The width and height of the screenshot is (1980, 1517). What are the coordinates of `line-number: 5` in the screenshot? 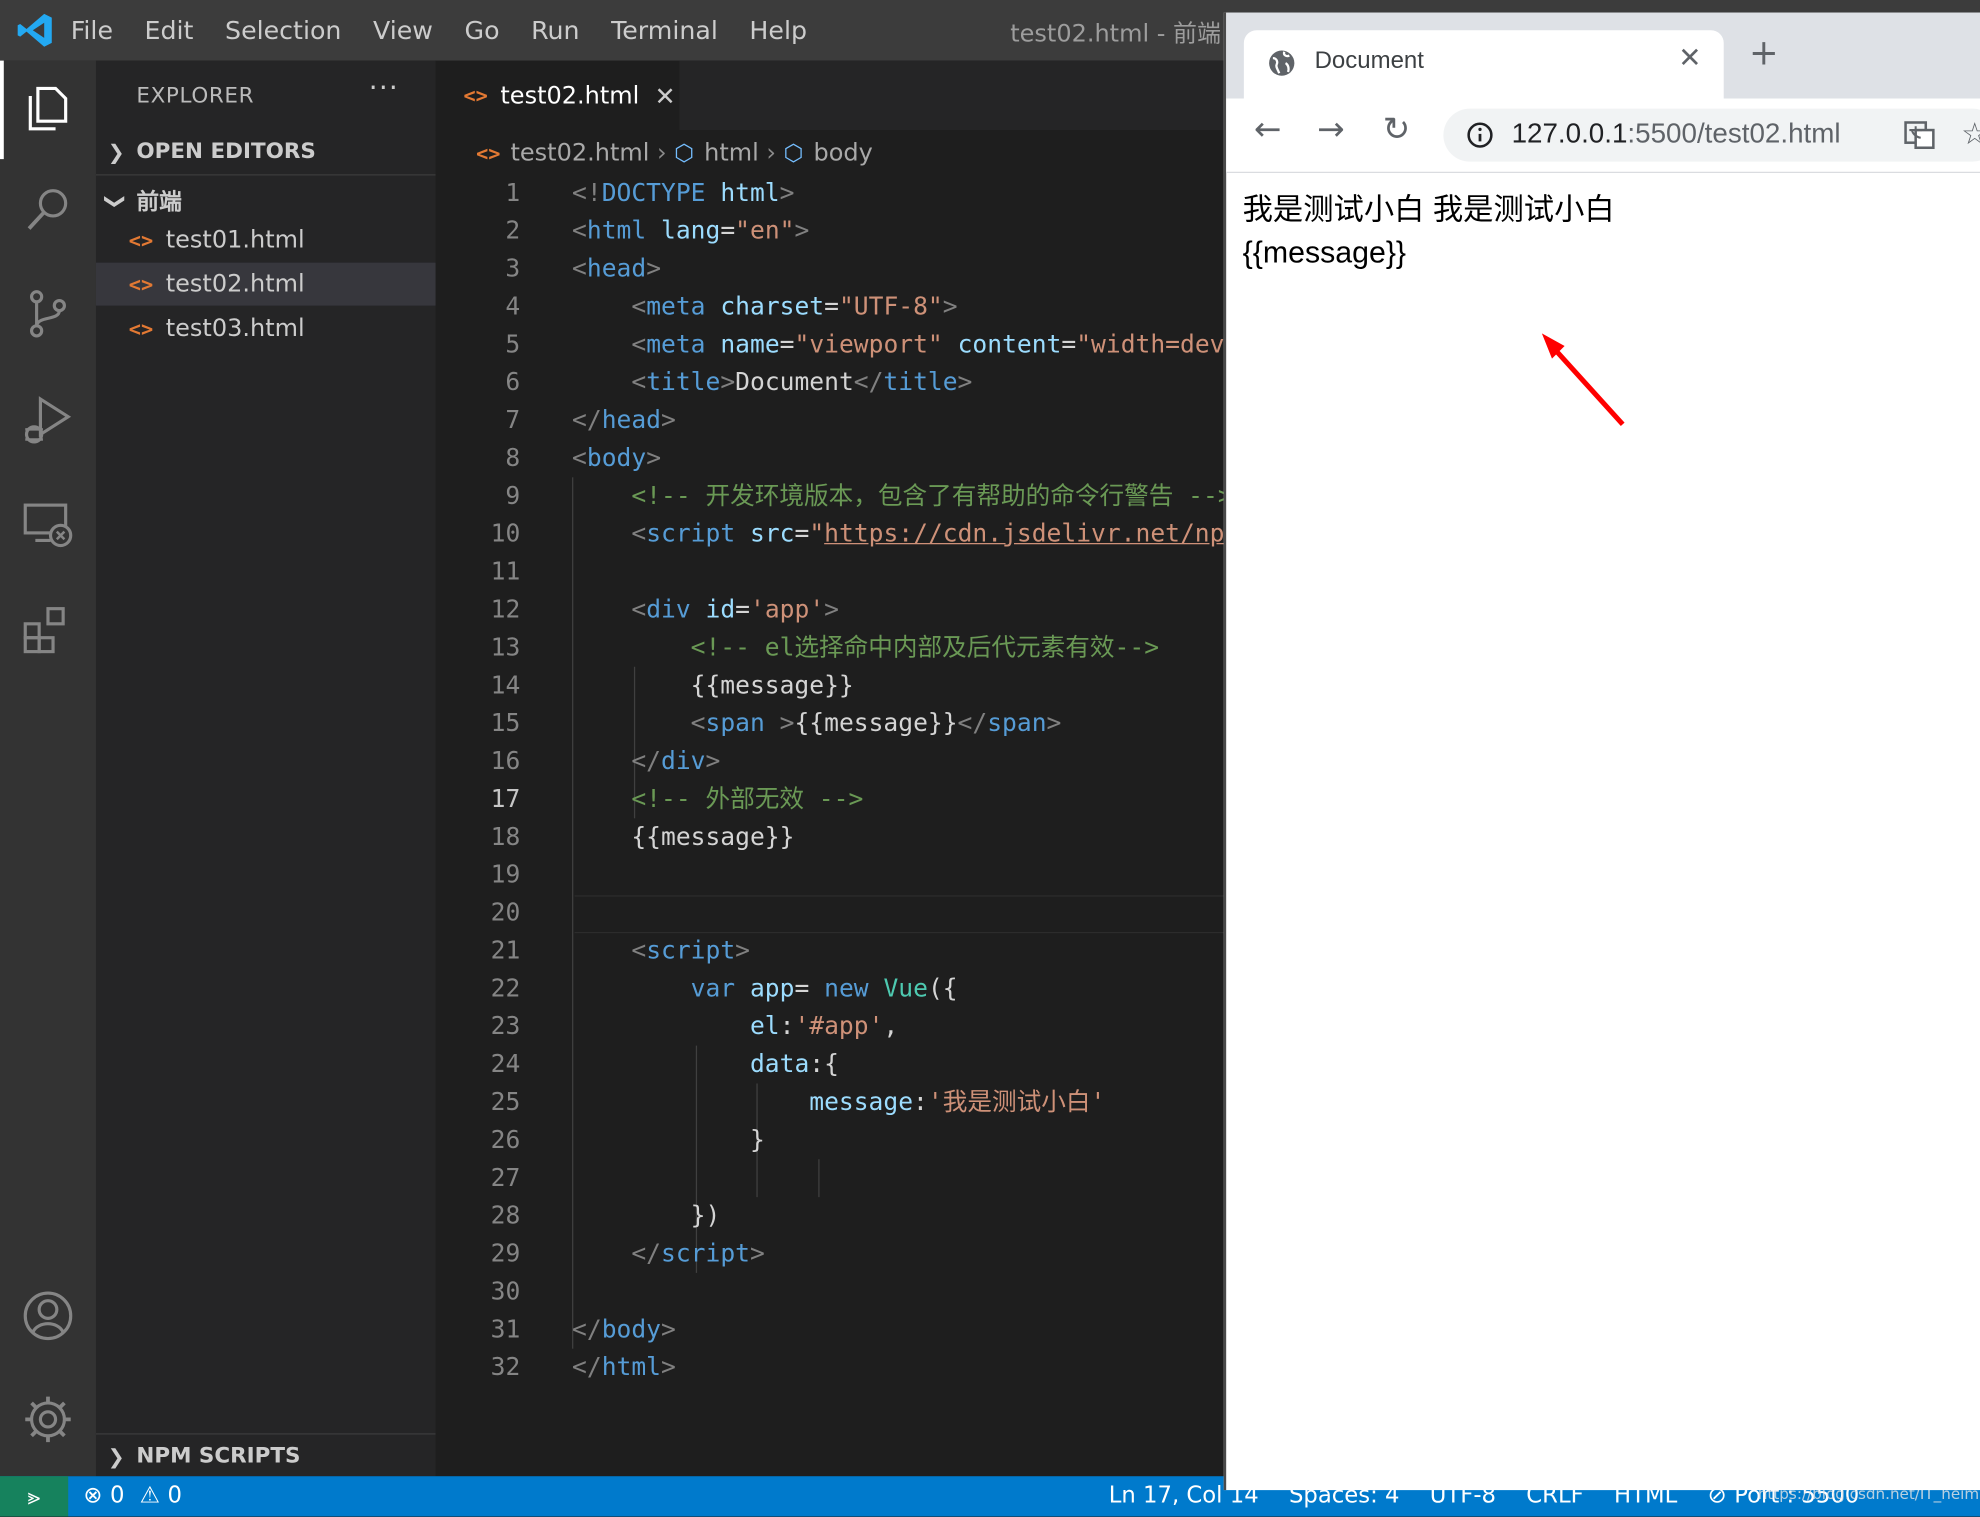 It's located at (513, 344).